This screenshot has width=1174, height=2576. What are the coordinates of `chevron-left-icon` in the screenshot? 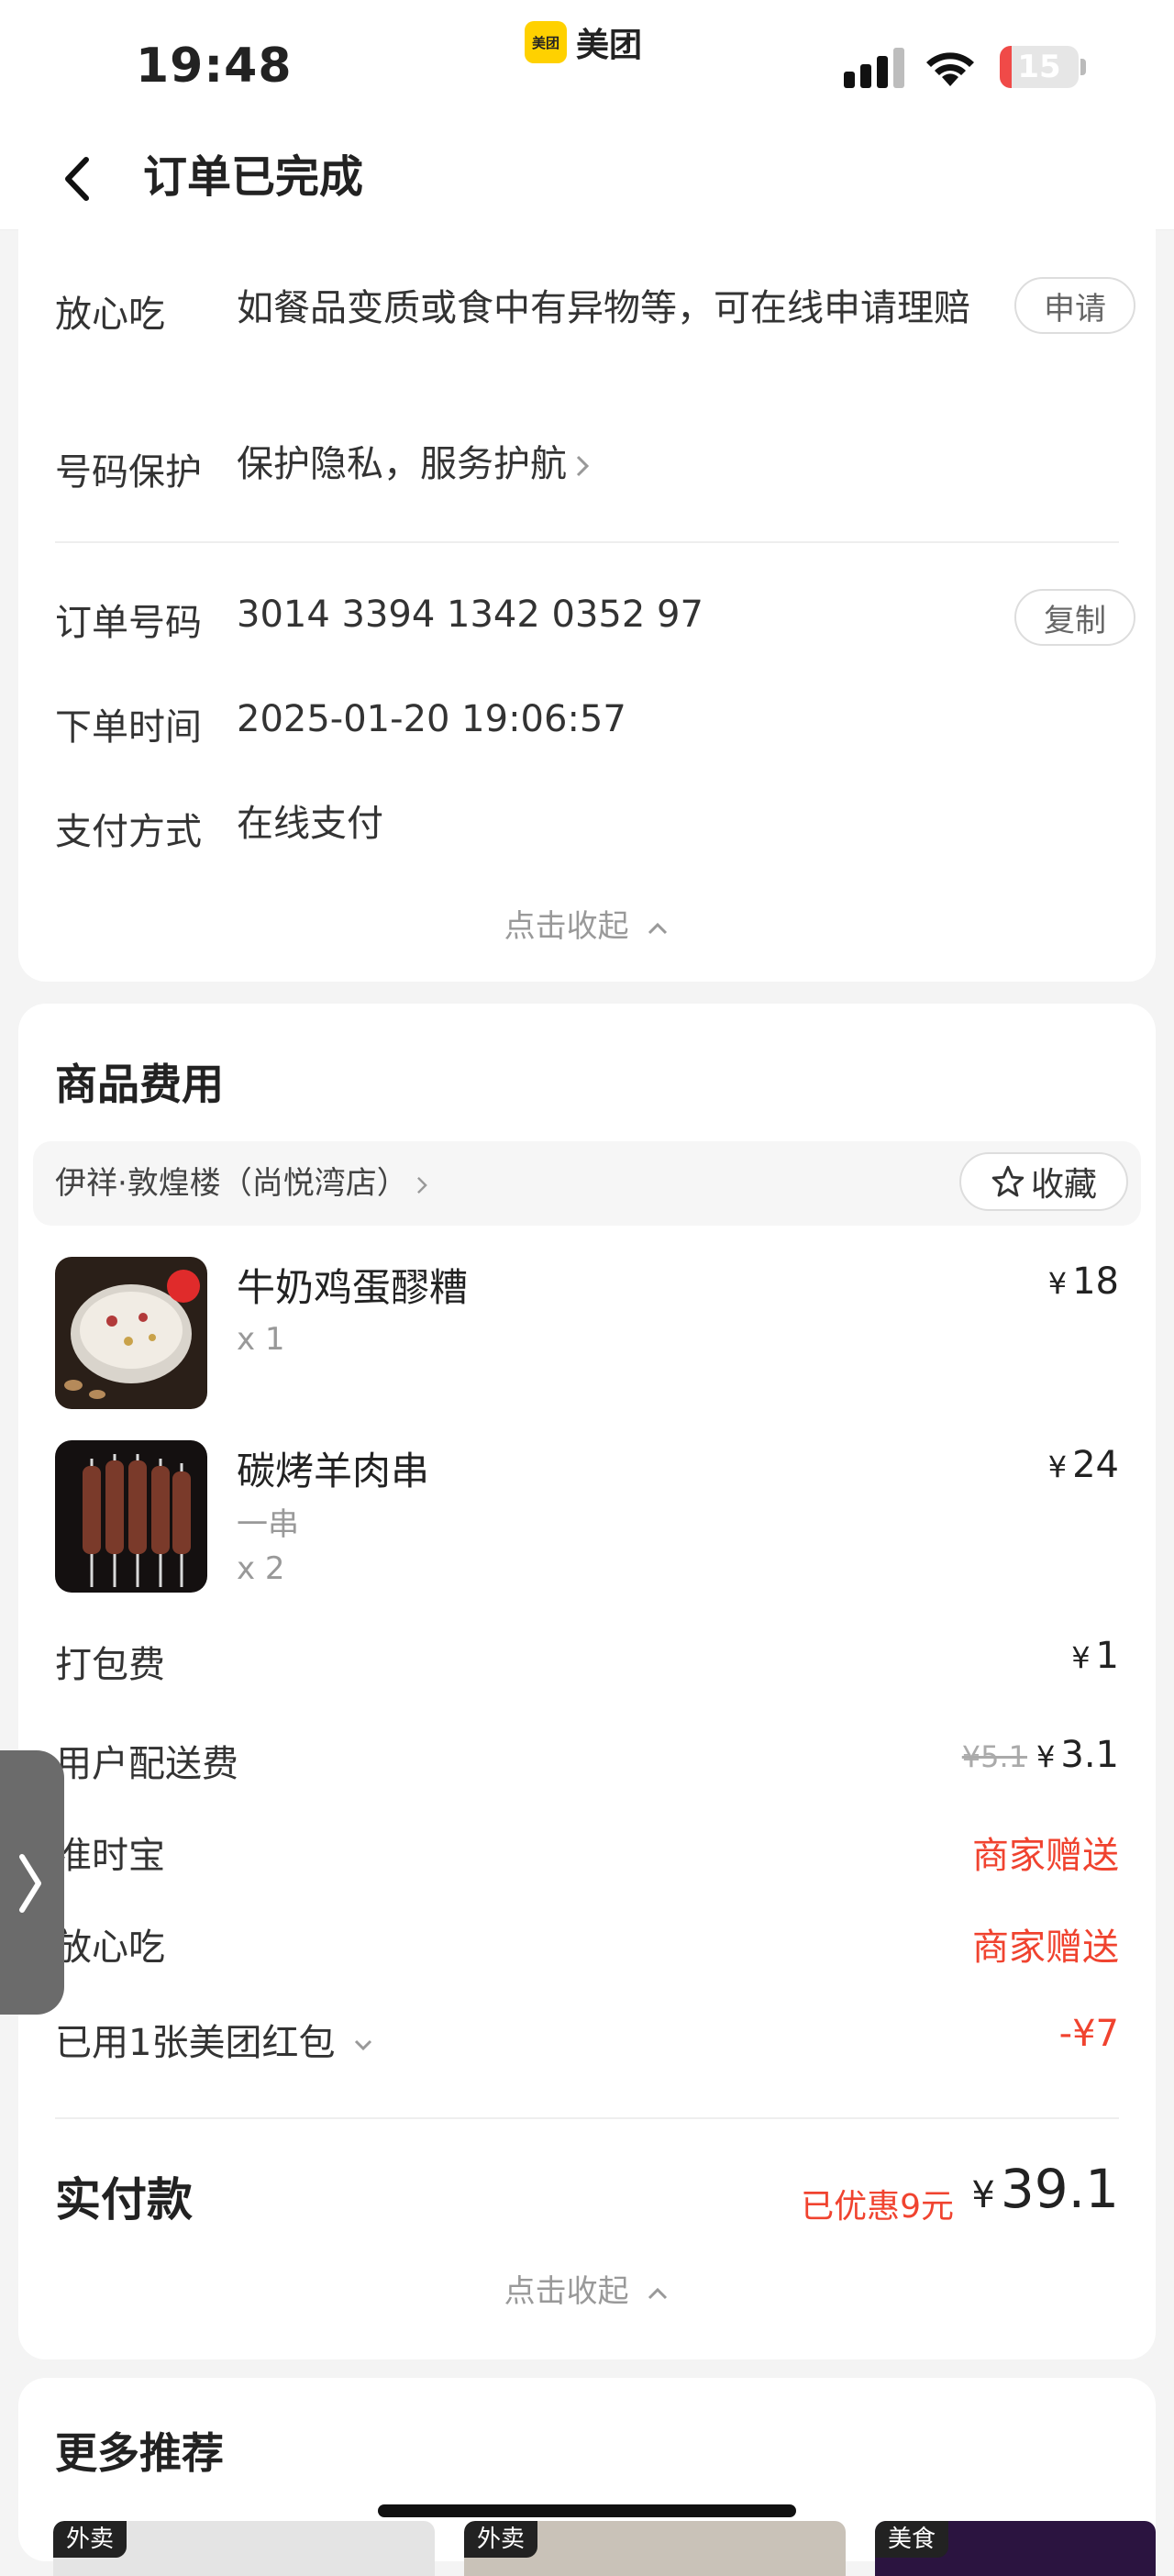 It's located at (77, 179).